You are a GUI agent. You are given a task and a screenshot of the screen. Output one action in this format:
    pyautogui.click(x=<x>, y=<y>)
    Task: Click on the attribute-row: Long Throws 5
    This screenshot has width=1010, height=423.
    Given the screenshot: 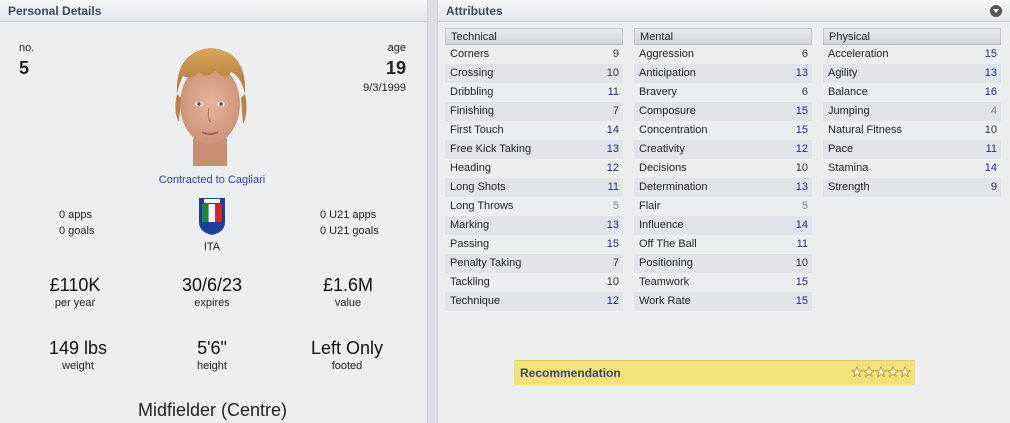 What is the action you would take?
    pyautogui.click(x=534, y=206)
    